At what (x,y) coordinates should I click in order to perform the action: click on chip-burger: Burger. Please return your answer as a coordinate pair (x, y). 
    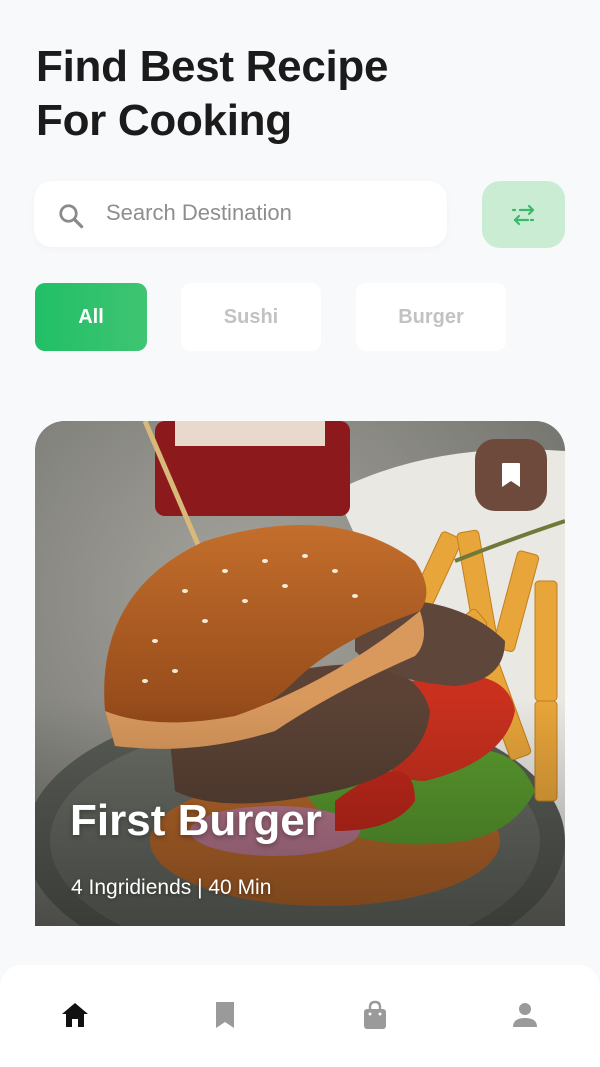
    Looking at the image, I should click on (431, 317).